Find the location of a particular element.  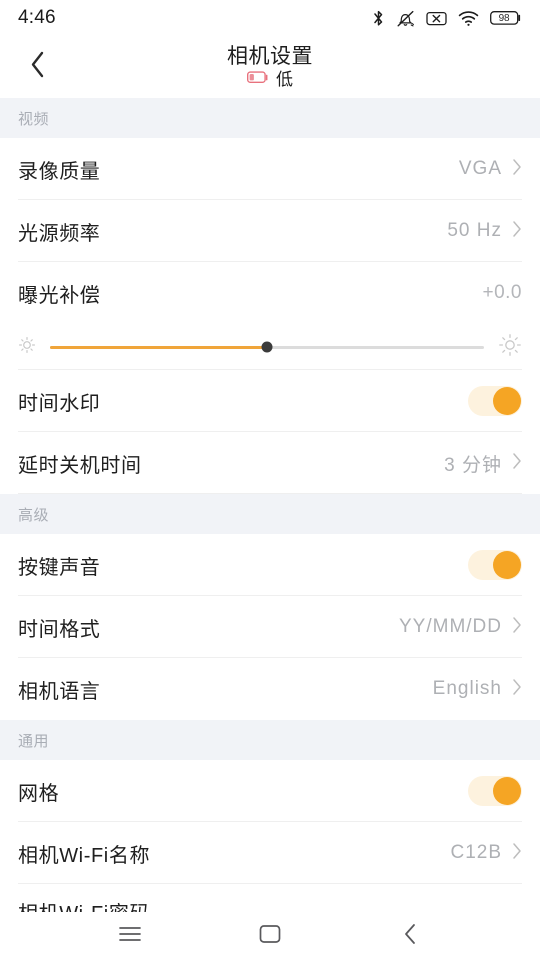

time-watermark-toggle is located at coordinates (495, 401).